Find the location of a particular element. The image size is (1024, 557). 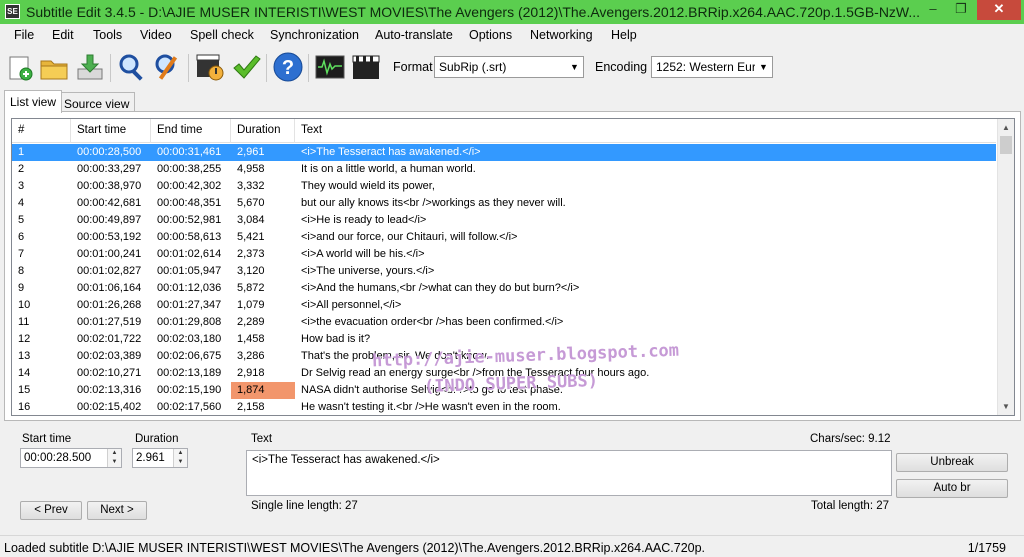

cell-end-time: 00:02:03,180 is located at coordinates (189, 339).